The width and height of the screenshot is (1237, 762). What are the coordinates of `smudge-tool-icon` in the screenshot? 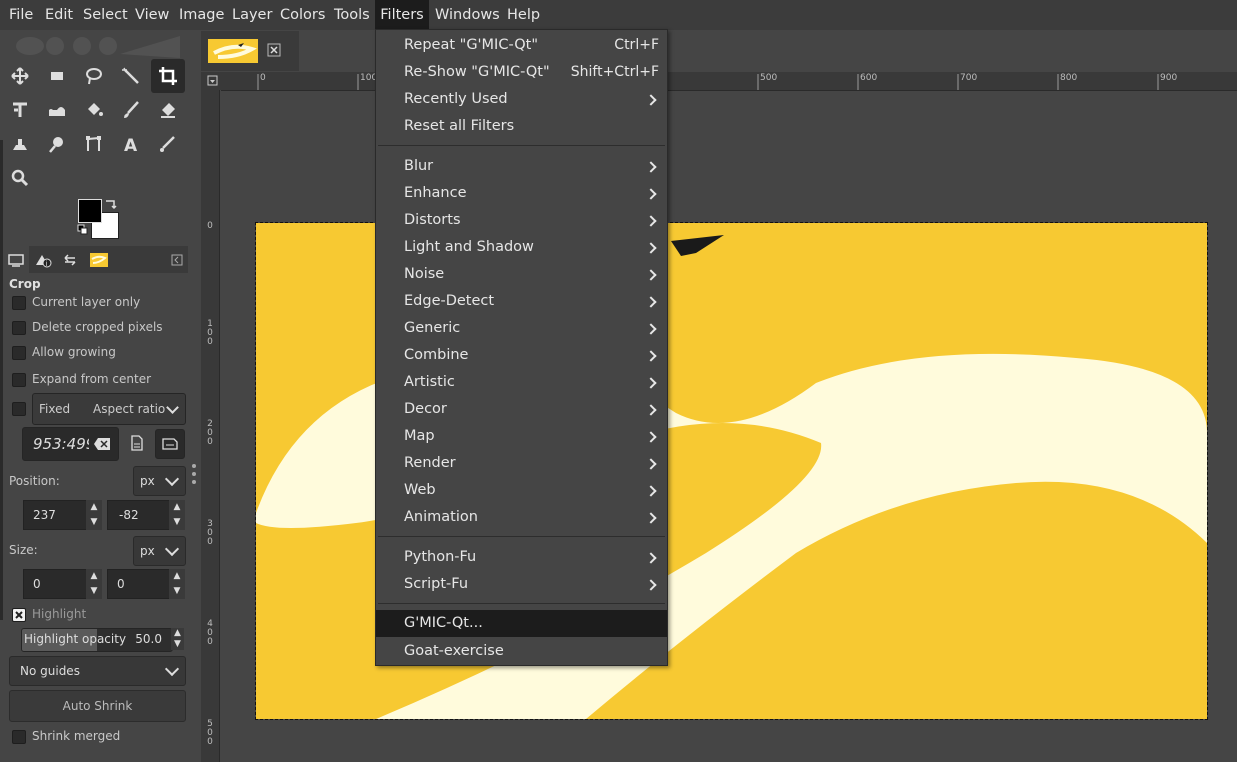 It's located at (57, 144).